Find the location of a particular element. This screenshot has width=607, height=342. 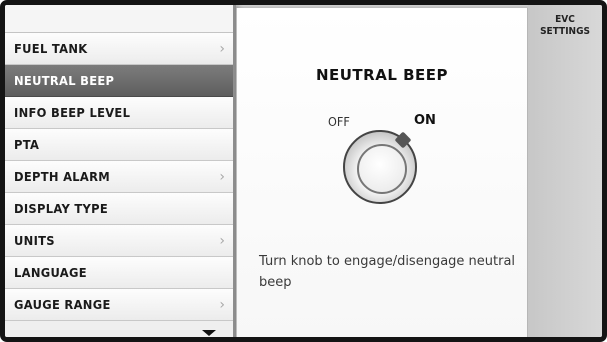

neutral-beep-knob-control: OFF ON is located at coordinates (385, 160).